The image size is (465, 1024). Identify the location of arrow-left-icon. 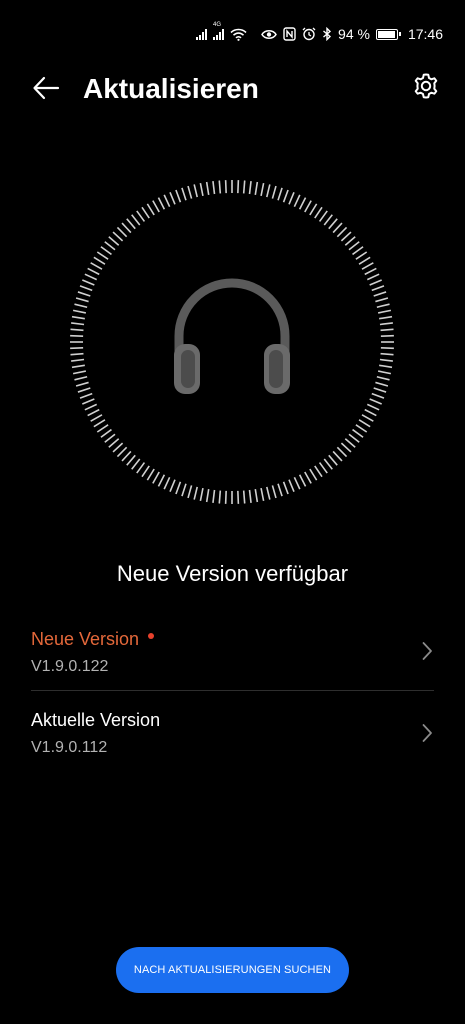
(46, 88).